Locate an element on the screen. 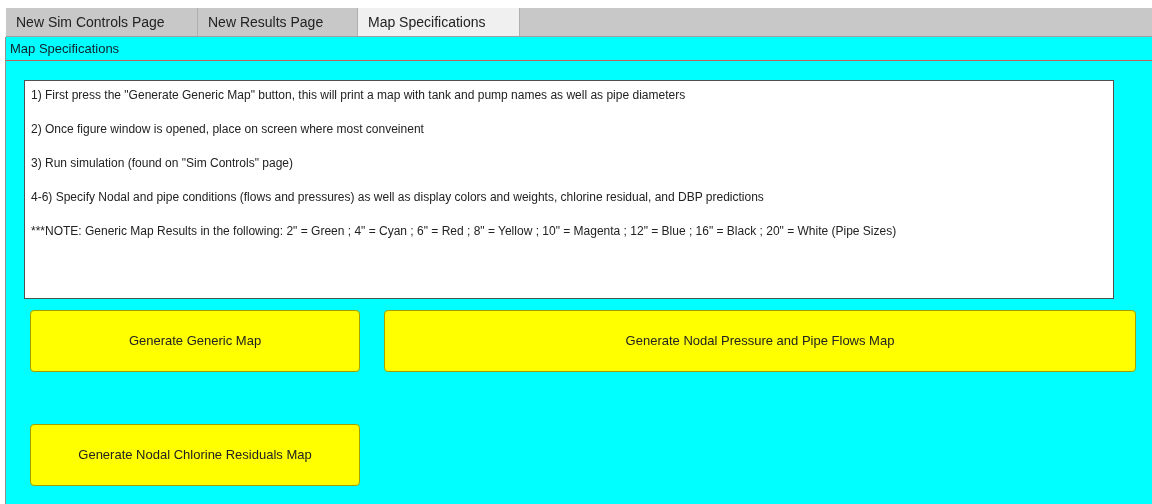 The height and width of the screenshot is (504, 1152). instruction-text: 3) Run simulation (found on "Sim Controls" page) is located at coordinates (162, 163).